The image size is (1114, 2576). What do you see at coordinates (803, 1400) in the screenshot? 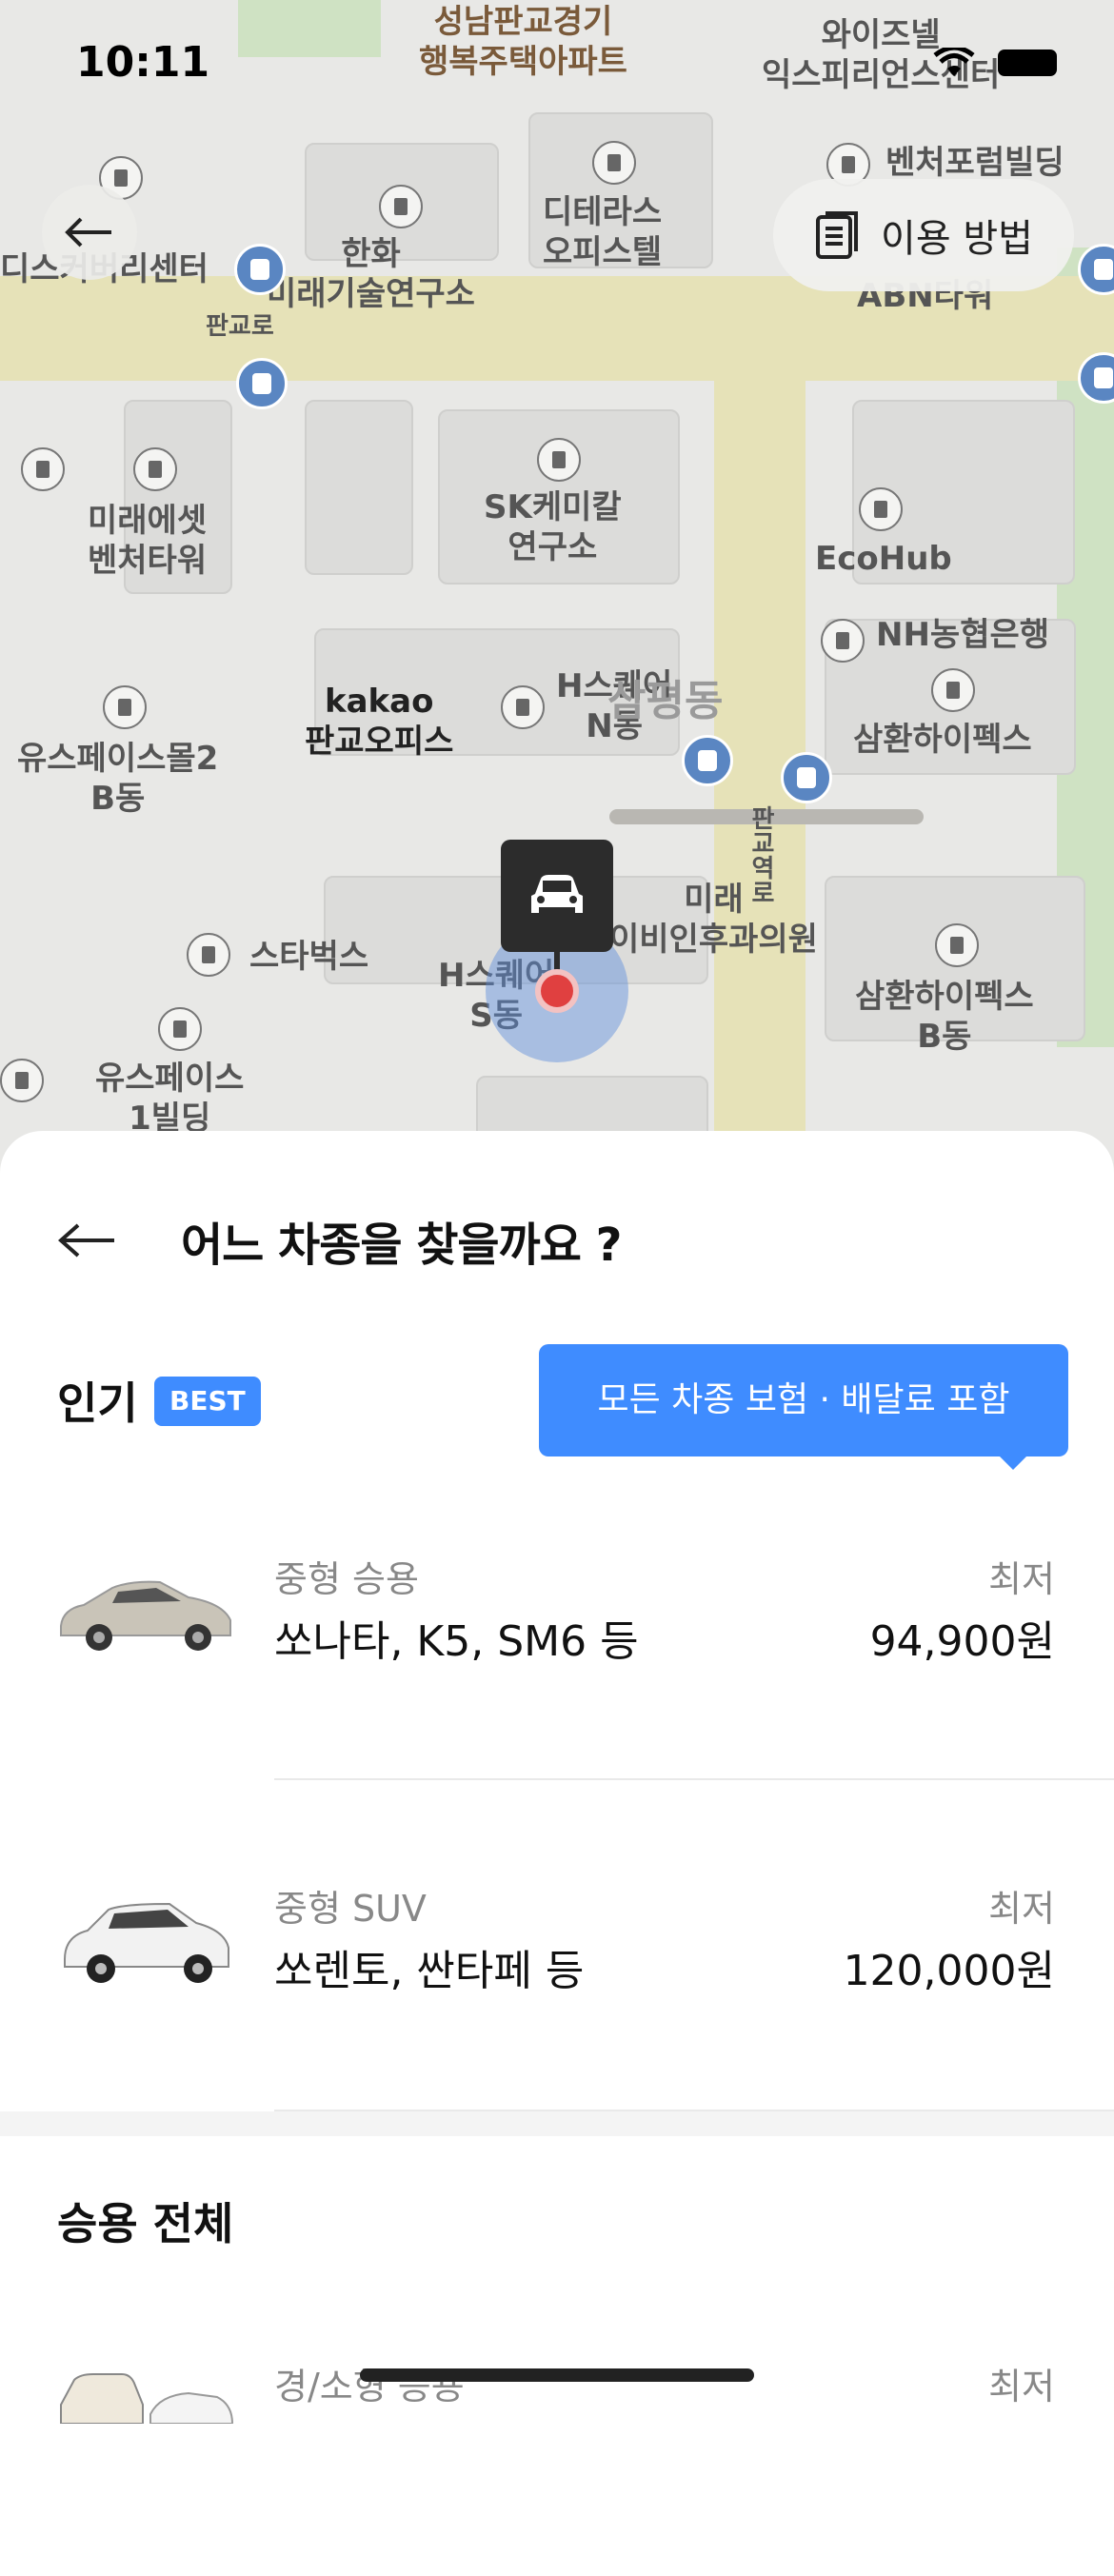
I see `insurance-tooltip: 모든 차종 보험 · 배달료 포함` at bounding box center [803, 1400].